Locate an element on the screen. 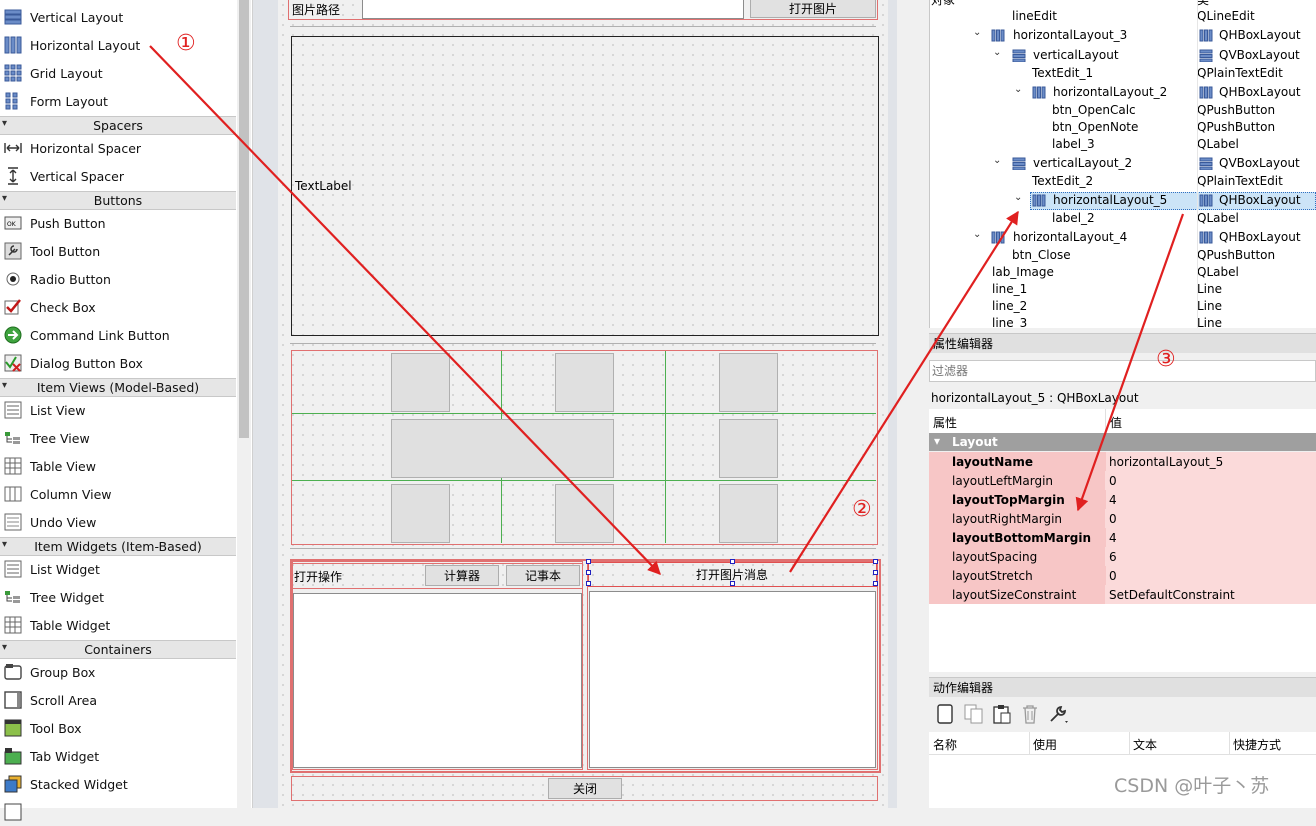 This screenshot has height=826, width=1316. tree-row-verticalLayout_2: ⌄ verticalLayout_2 QVBoxLayout is located at coordinates (1122, 164).